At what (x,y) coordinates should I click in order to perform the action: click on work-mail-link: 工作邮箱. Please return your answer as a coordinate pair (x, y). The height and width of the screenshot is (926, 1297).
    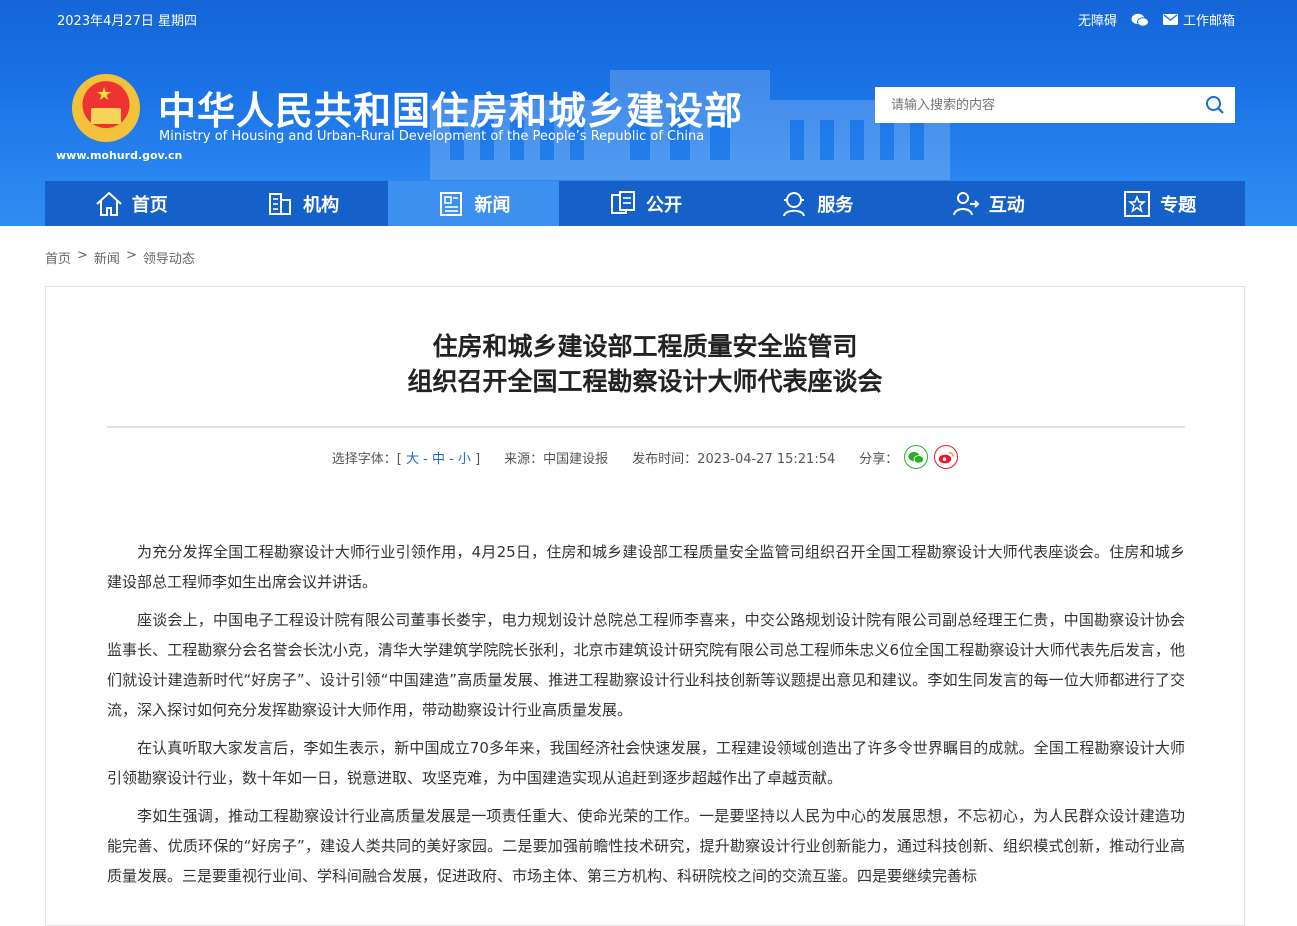
    Looking at the image, I should click on (1198, 19).